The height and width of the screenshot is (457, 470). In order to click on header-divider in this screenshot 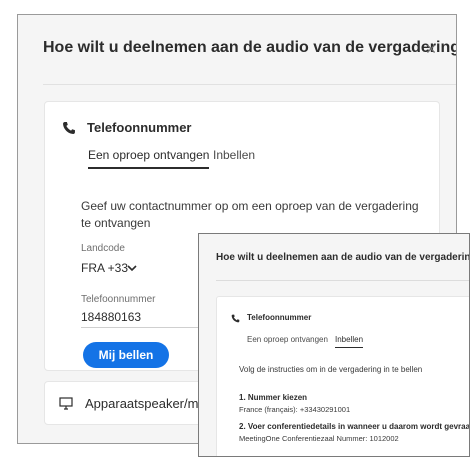, I will do `click(249, 84)`.